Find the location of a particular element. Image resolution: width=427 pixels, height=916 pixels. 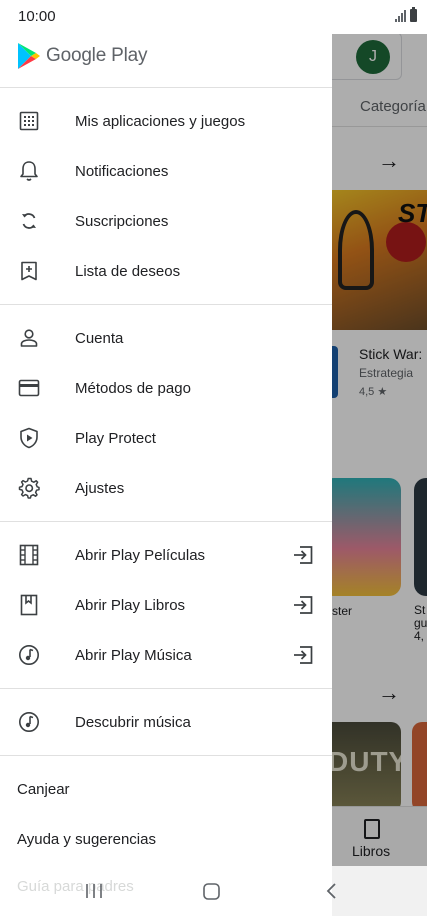

menu-item-subscriptions: Suscripciones is located at coordinates (166, 221).